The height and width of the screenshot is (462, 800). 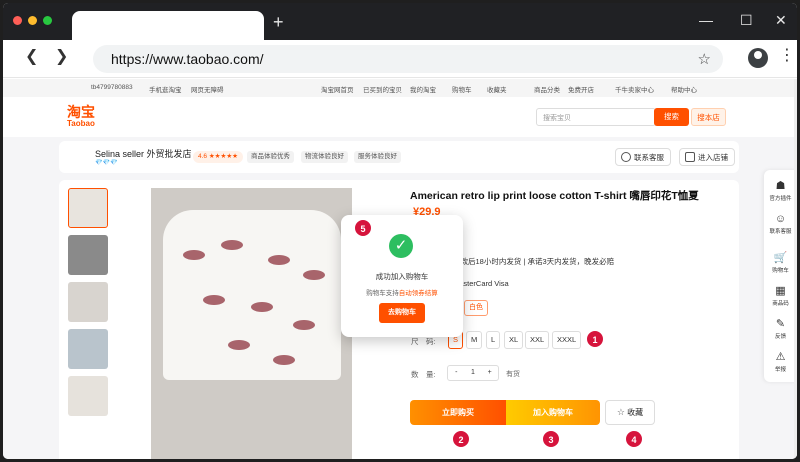 What do you see at coordinates (780, 199) in the screenshot?
I see `tool-label: 官方插件` at bounding box center [780, 199].